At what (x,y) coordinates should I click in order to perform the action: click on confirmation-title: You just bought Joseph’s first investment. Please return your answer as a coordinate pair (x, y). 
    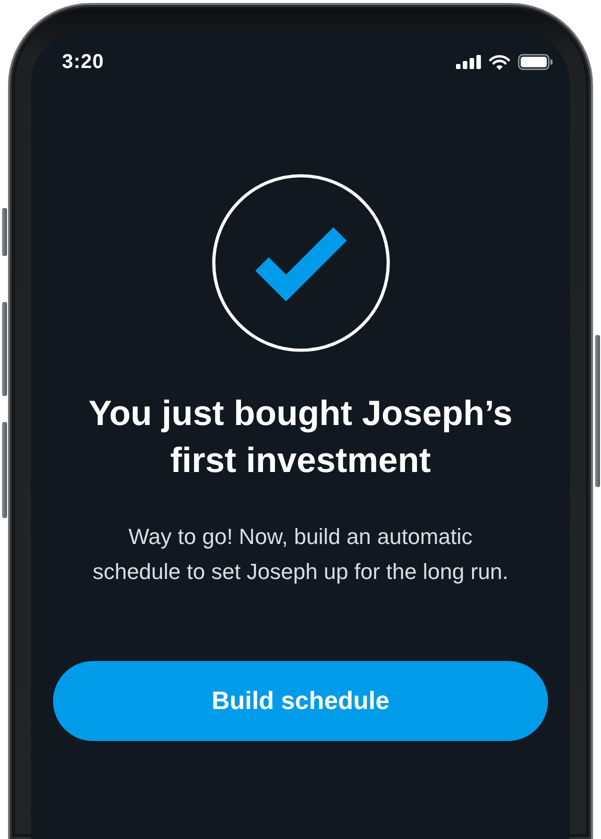
    Looking at the image, I should click on (301, 437).